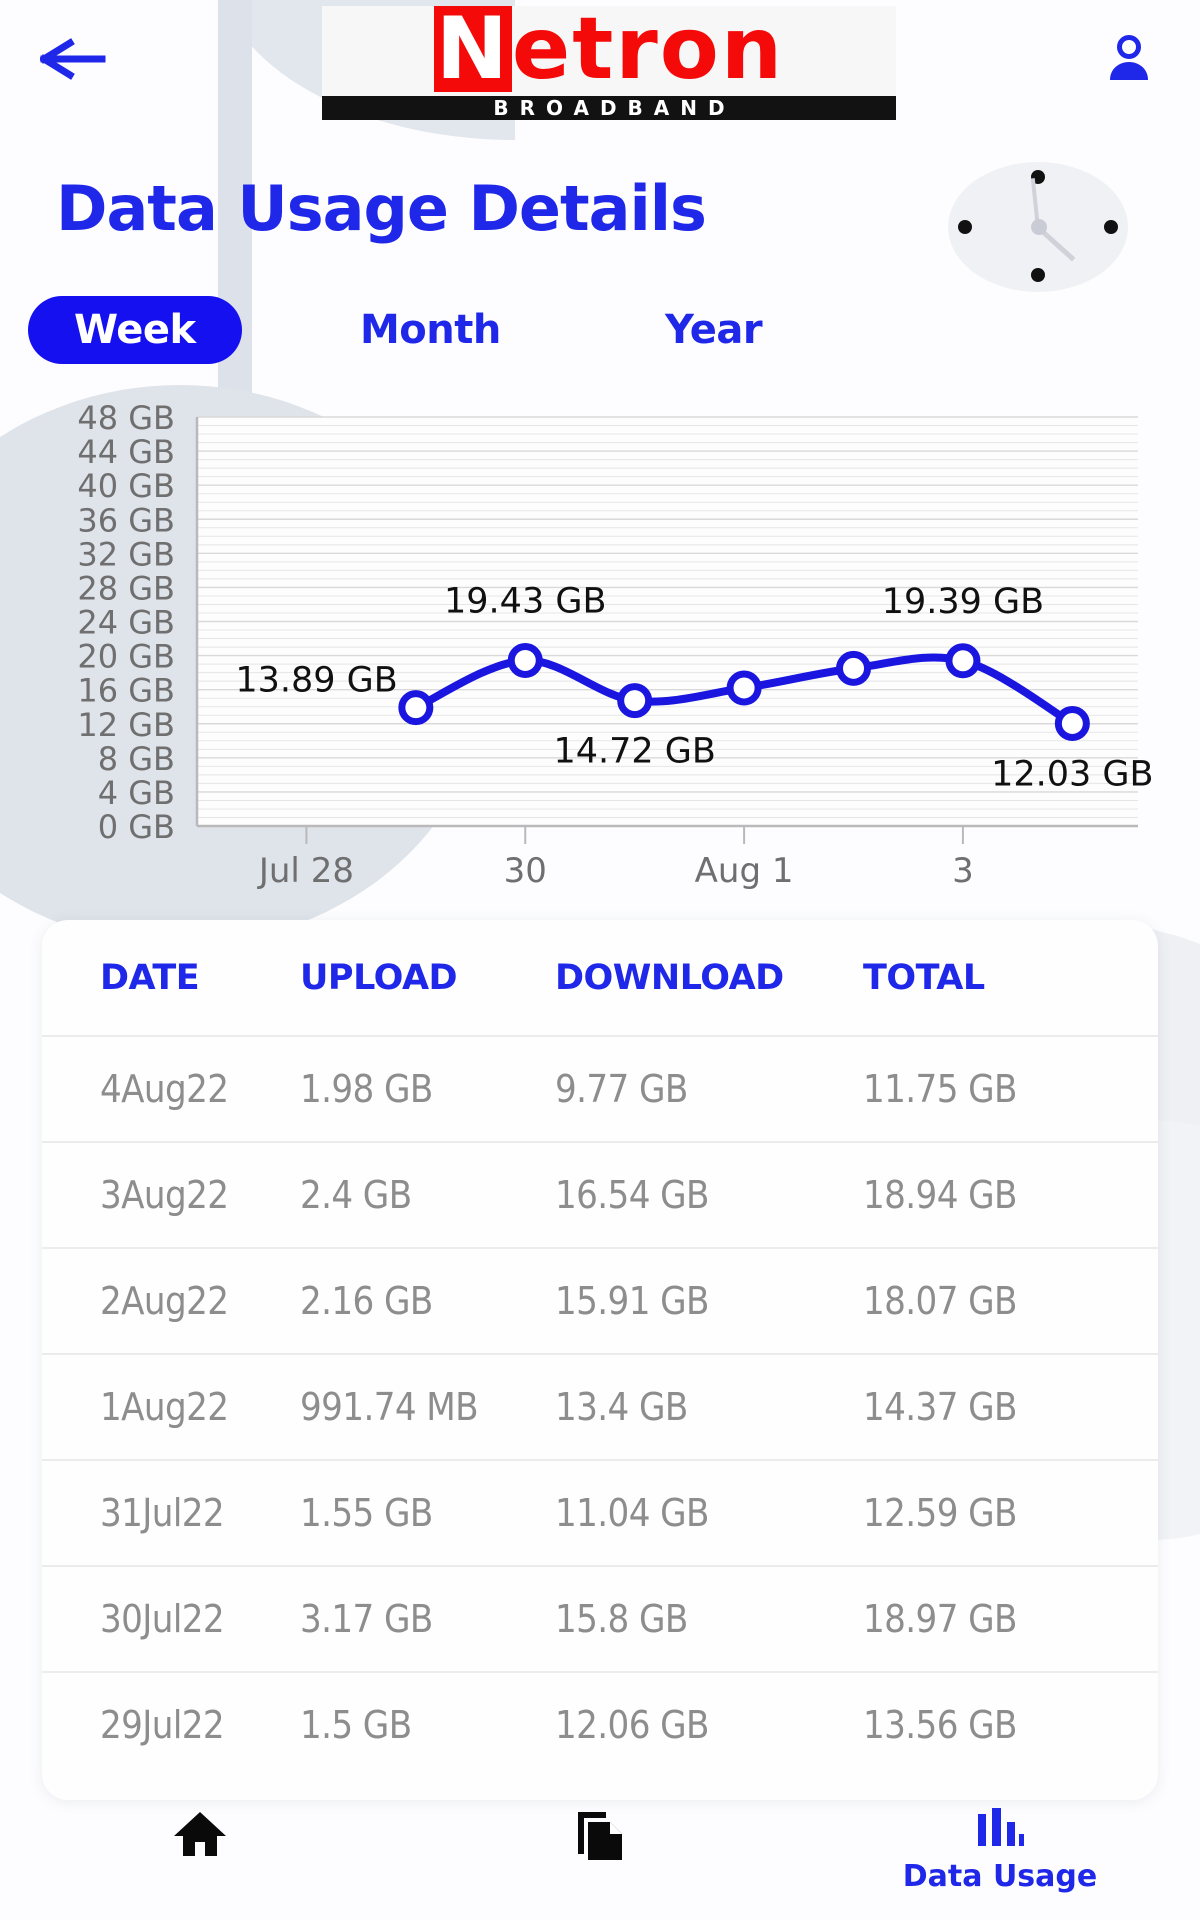 This screenshot has height=1920, width=1200. I want to click on chart-point-label: 19.43 GB, so click(525, 601).